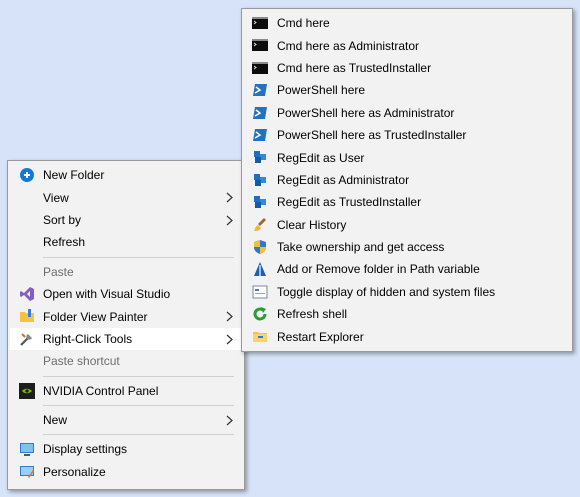  I want to click on submenu-item-label: Take ownership and get access, so click(361, 247).